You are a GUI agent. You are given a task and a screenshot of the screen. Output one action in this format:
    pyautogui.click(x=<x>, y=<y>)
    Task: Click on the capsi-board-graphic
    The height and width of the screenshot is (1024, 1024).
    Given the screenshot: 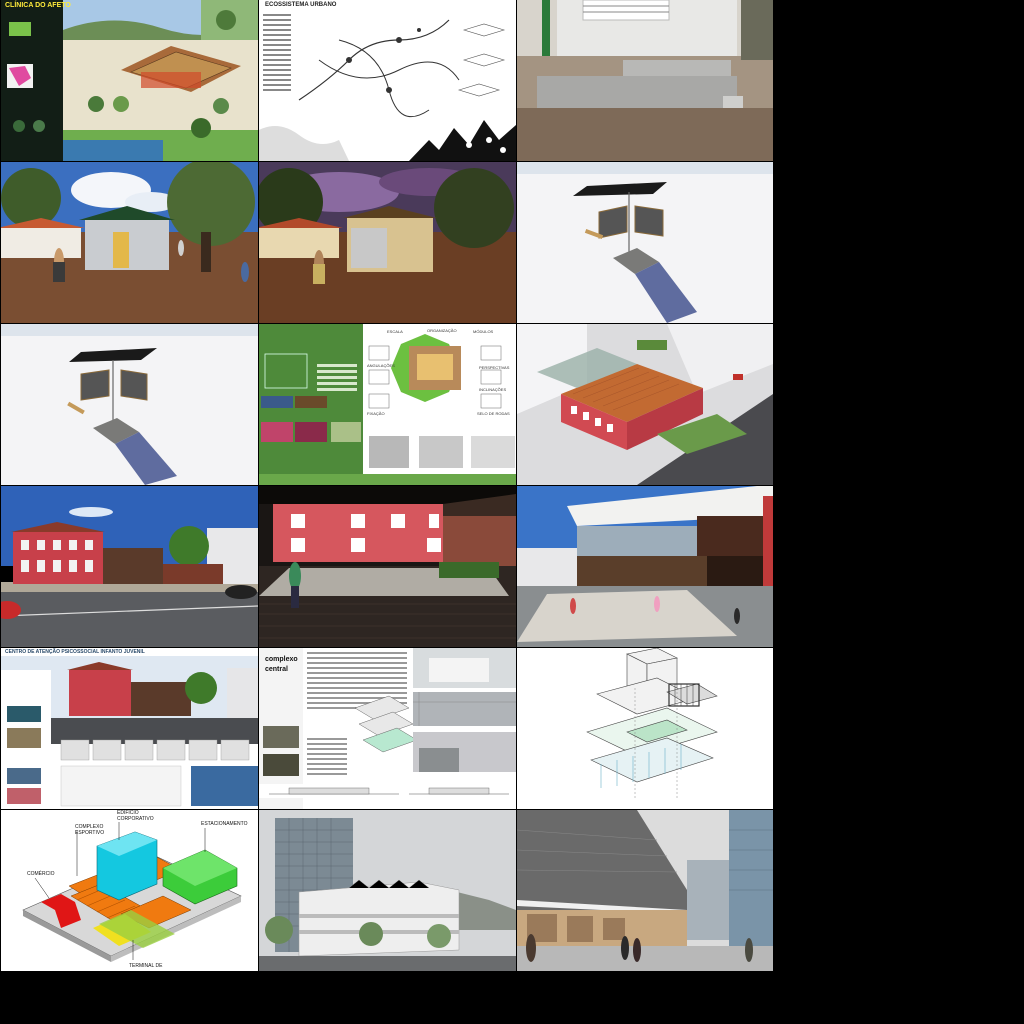 What is the action you would take?
    pyautogui.click(x=129, y=728)
    